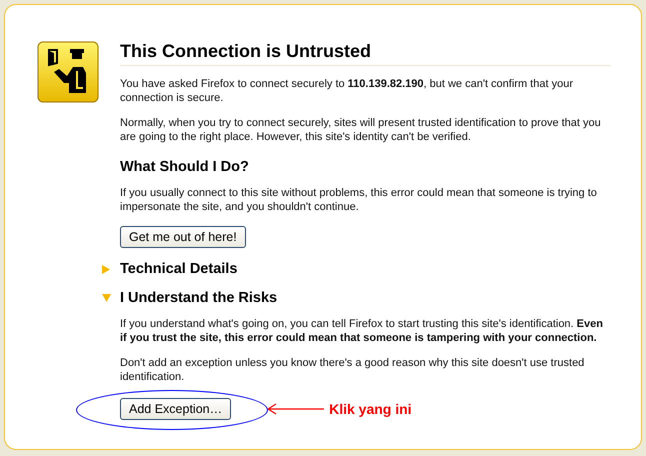 The image size is (646, 456). What do you see at coordinates (179, 269) in the screenshot?
I see `section-toggle: Technical Details` at bounding box center [179, 269].